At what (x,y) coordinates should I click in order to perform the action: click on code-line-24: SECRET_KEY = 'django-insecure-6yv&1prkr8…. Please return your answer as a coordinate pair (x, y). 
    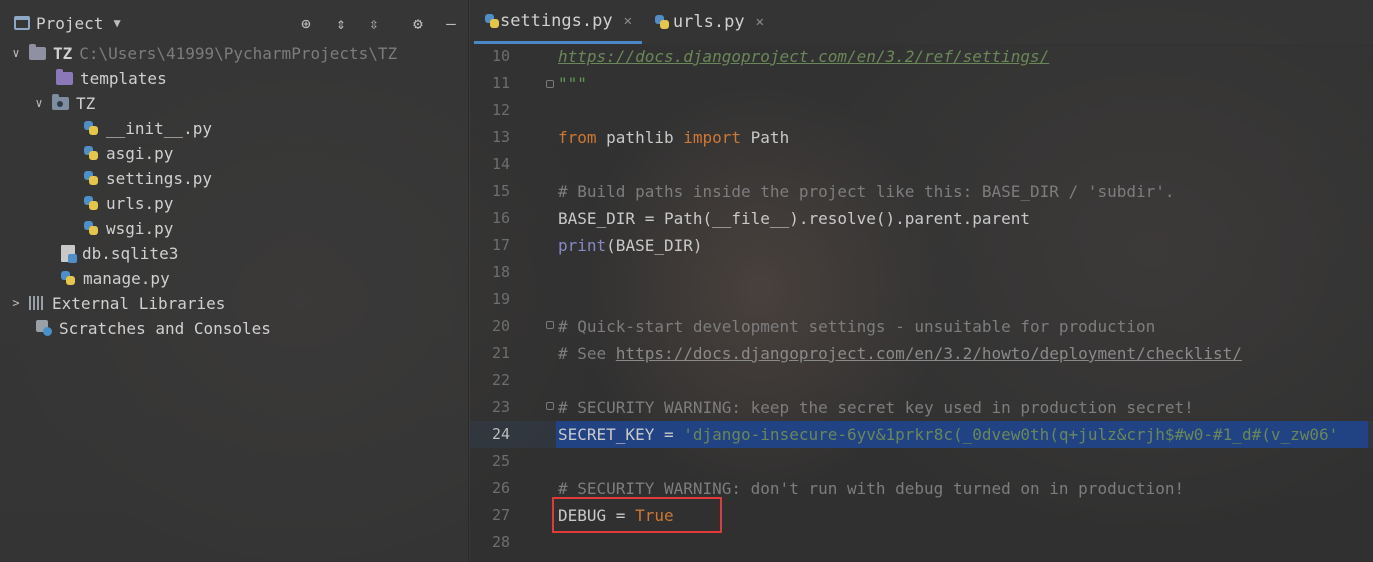
    Looking at the image, I should click on (948, 434).